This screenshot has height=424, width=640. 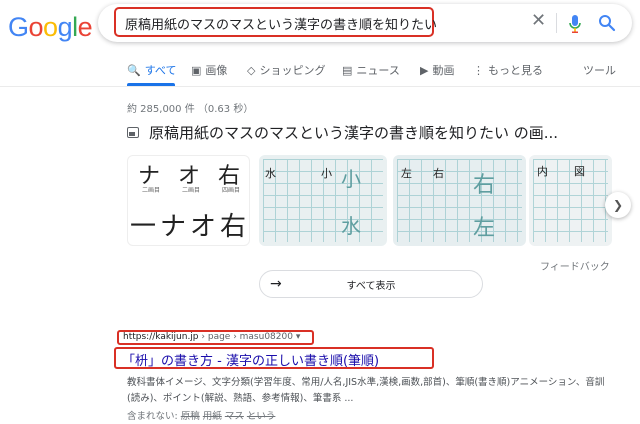 What do you see at coordinates (201, 415) in the screenshot?
I see `missing-terms: 含まれない: 原稿 用紙 マス という` at bounding box center [201, 415].